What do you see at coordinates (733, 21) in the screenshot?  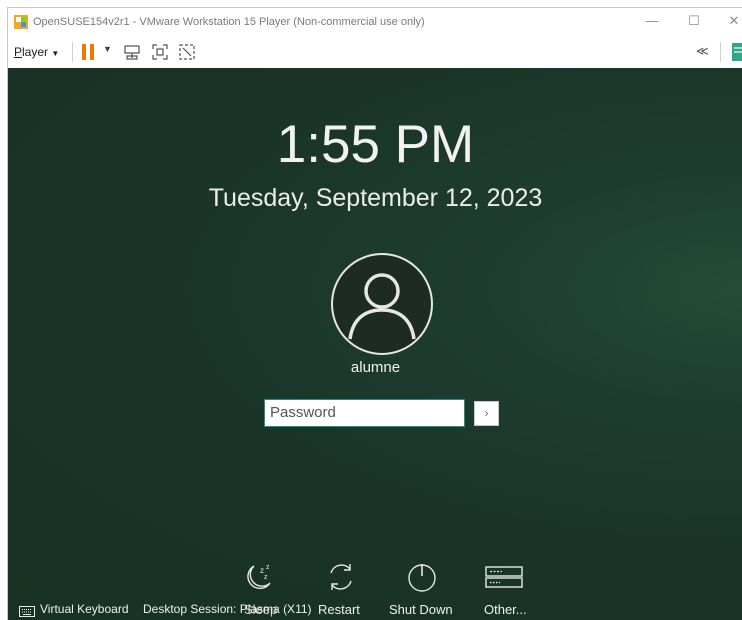 I see `close-button: ✕` at bounding box center [733, 21].